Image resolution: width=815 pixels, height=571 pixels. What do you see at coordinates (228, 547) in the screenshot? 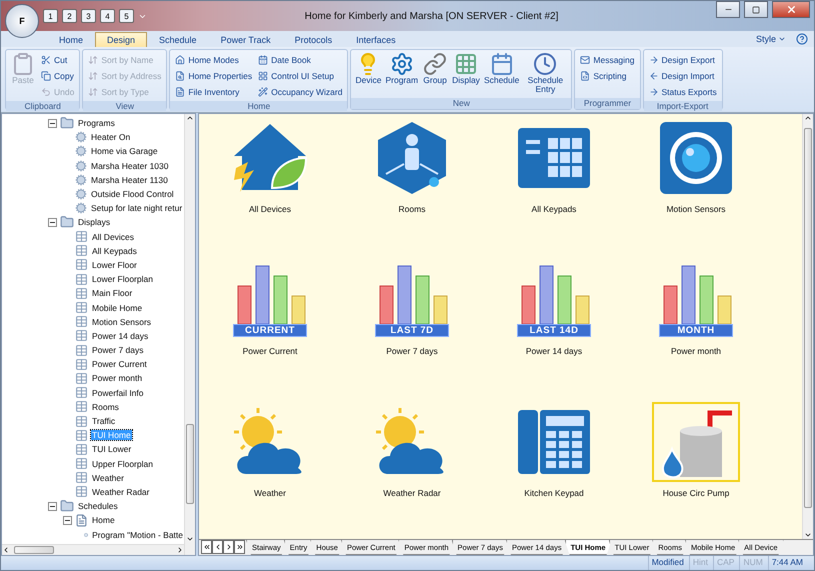
I see `next-sheet-button` at bounding box center [228, 547].